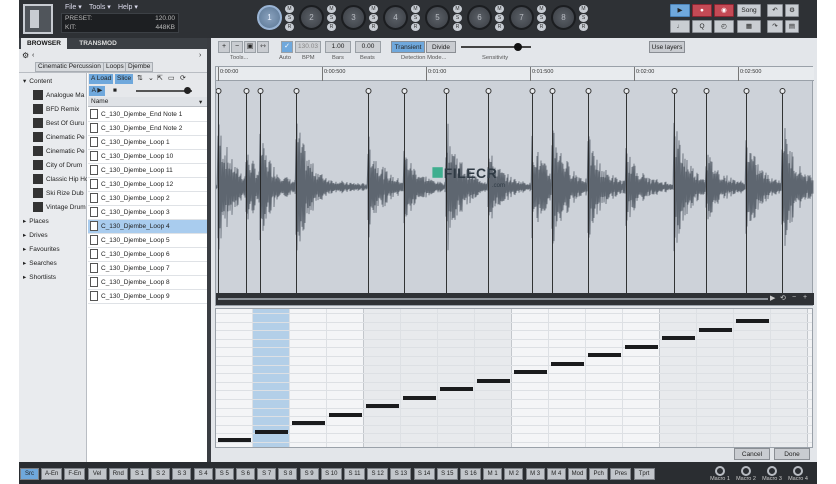  I want to click on use-layers-button: Use layers, so click(667, 47).